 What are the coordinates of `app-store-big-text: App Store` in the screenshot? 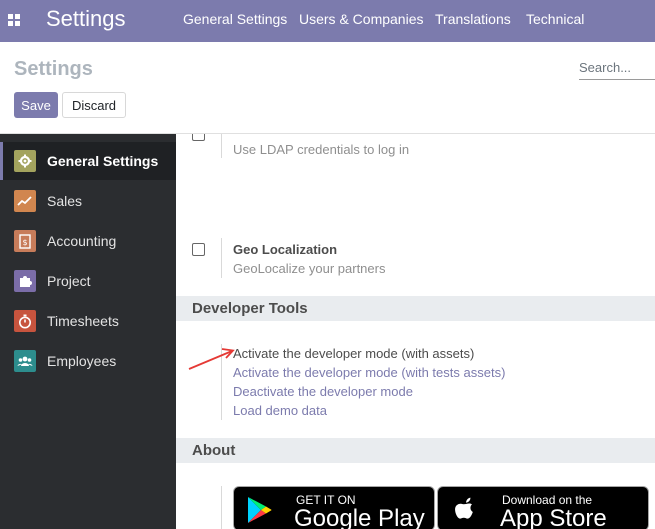 It's located at (553, 517).